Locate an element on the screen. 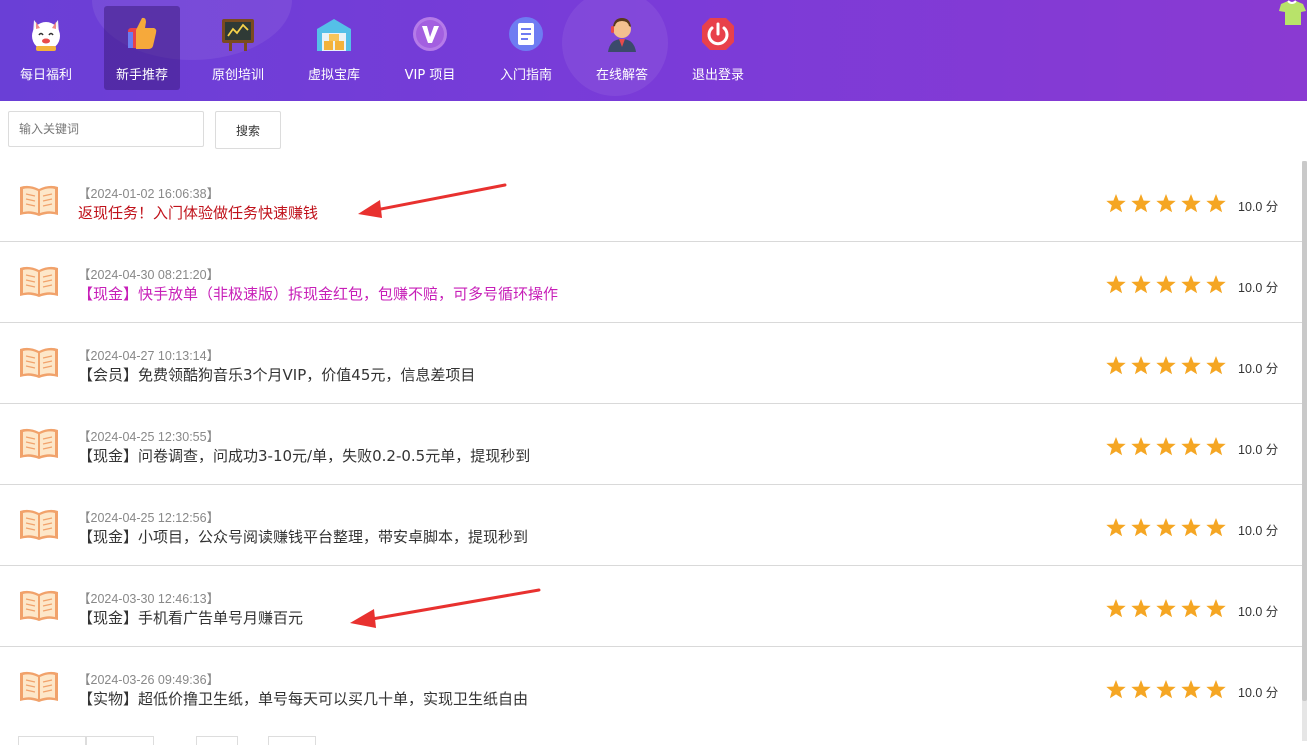  nav-item-logout: 退出登录 is located at coordinates (718, 48).